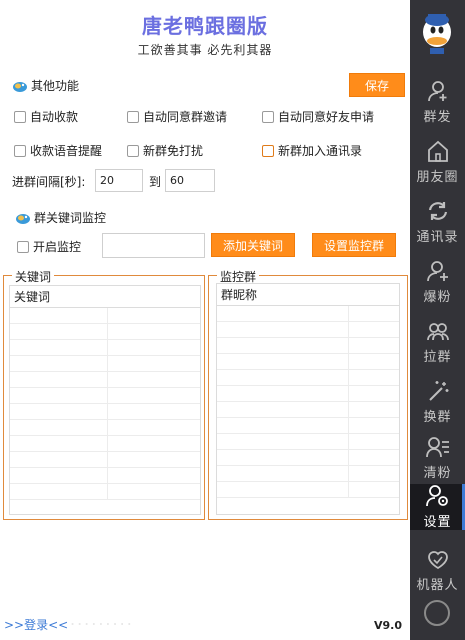 The height and width of the screenshot is (640, 465). I want to click on home-icon, so click(437, 151).